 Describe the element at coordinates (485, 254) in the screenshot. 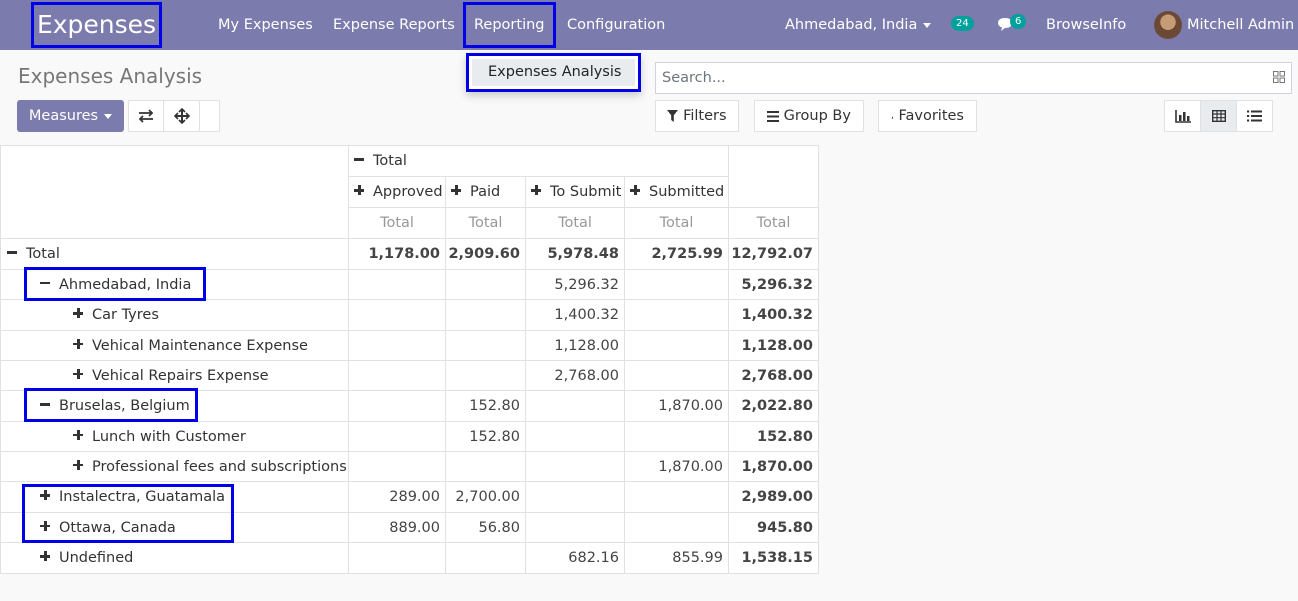

I see `table-cell: 2,909.60` at that location.